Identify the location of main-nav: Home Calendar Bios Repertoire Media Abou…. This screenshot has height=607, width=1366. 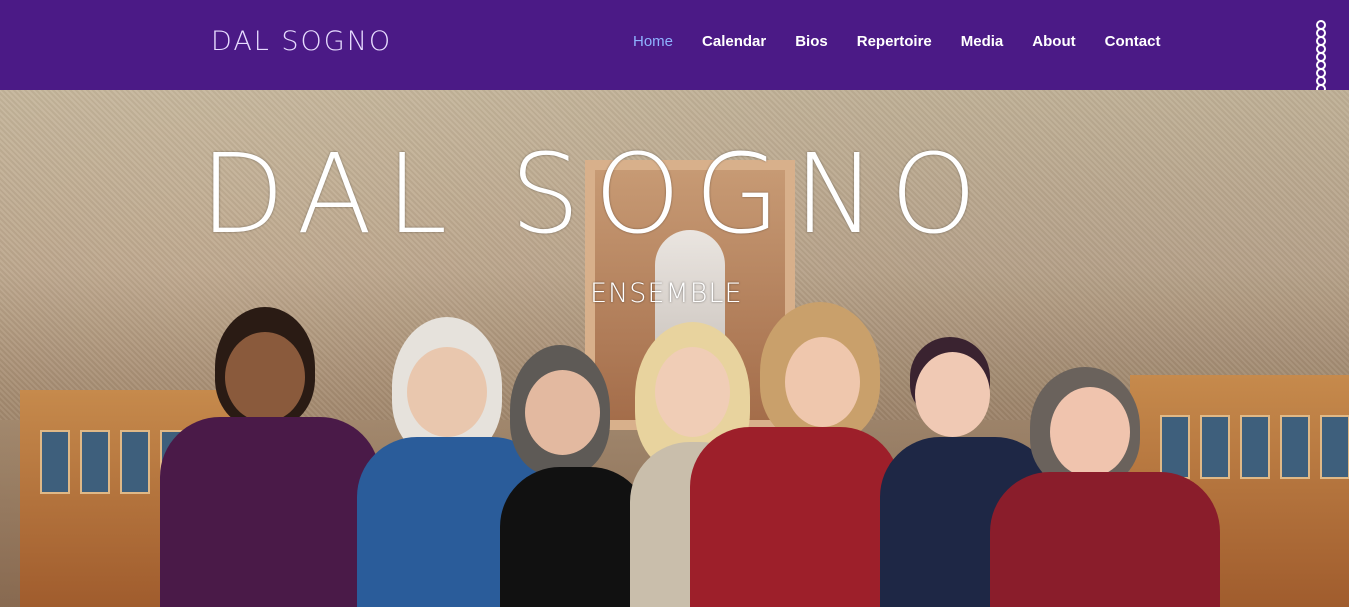
(911, 41).